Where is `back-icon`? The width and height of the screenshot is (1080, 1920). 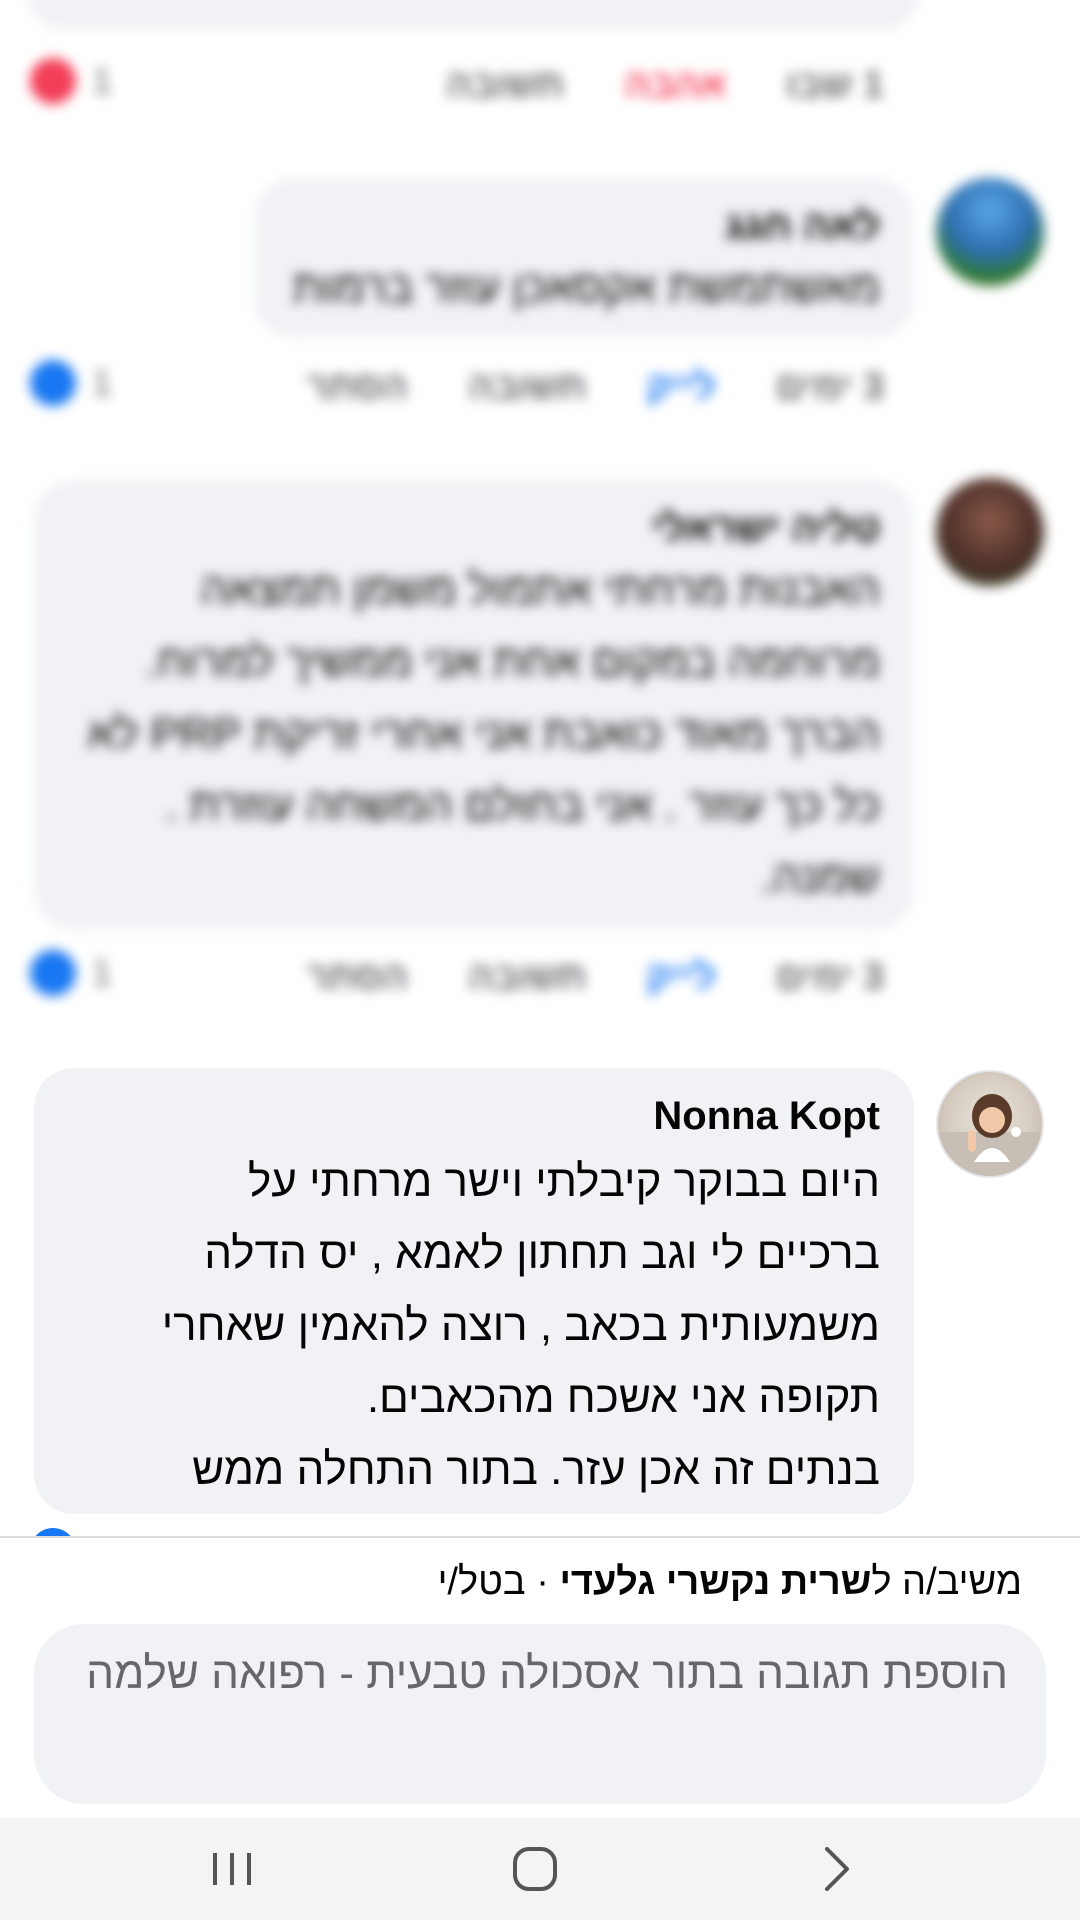 back-icon is located at coordinates (836, 1869).